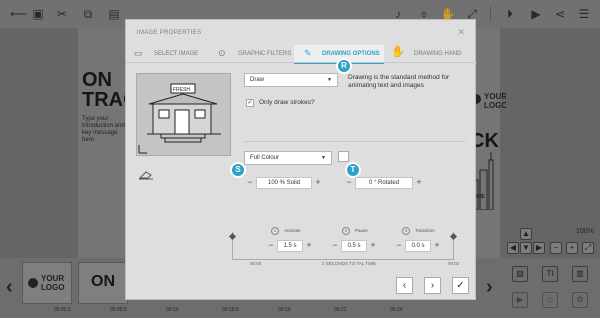  I want to click on callout-badge-t: T, so click(353, 170).